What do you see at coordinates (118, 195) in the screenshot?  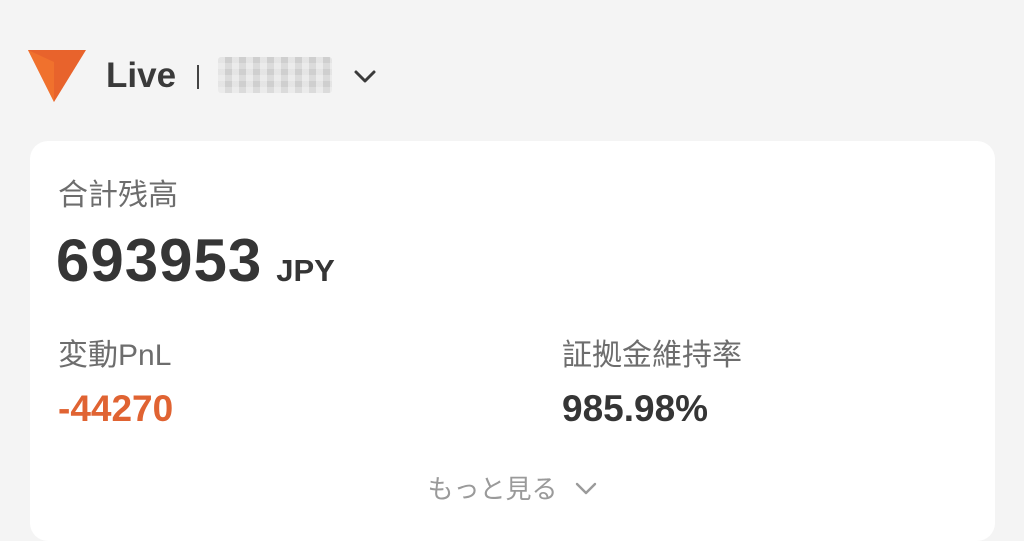 I see `total-balance-label: 合計残高` at bounding box center [118, 195].